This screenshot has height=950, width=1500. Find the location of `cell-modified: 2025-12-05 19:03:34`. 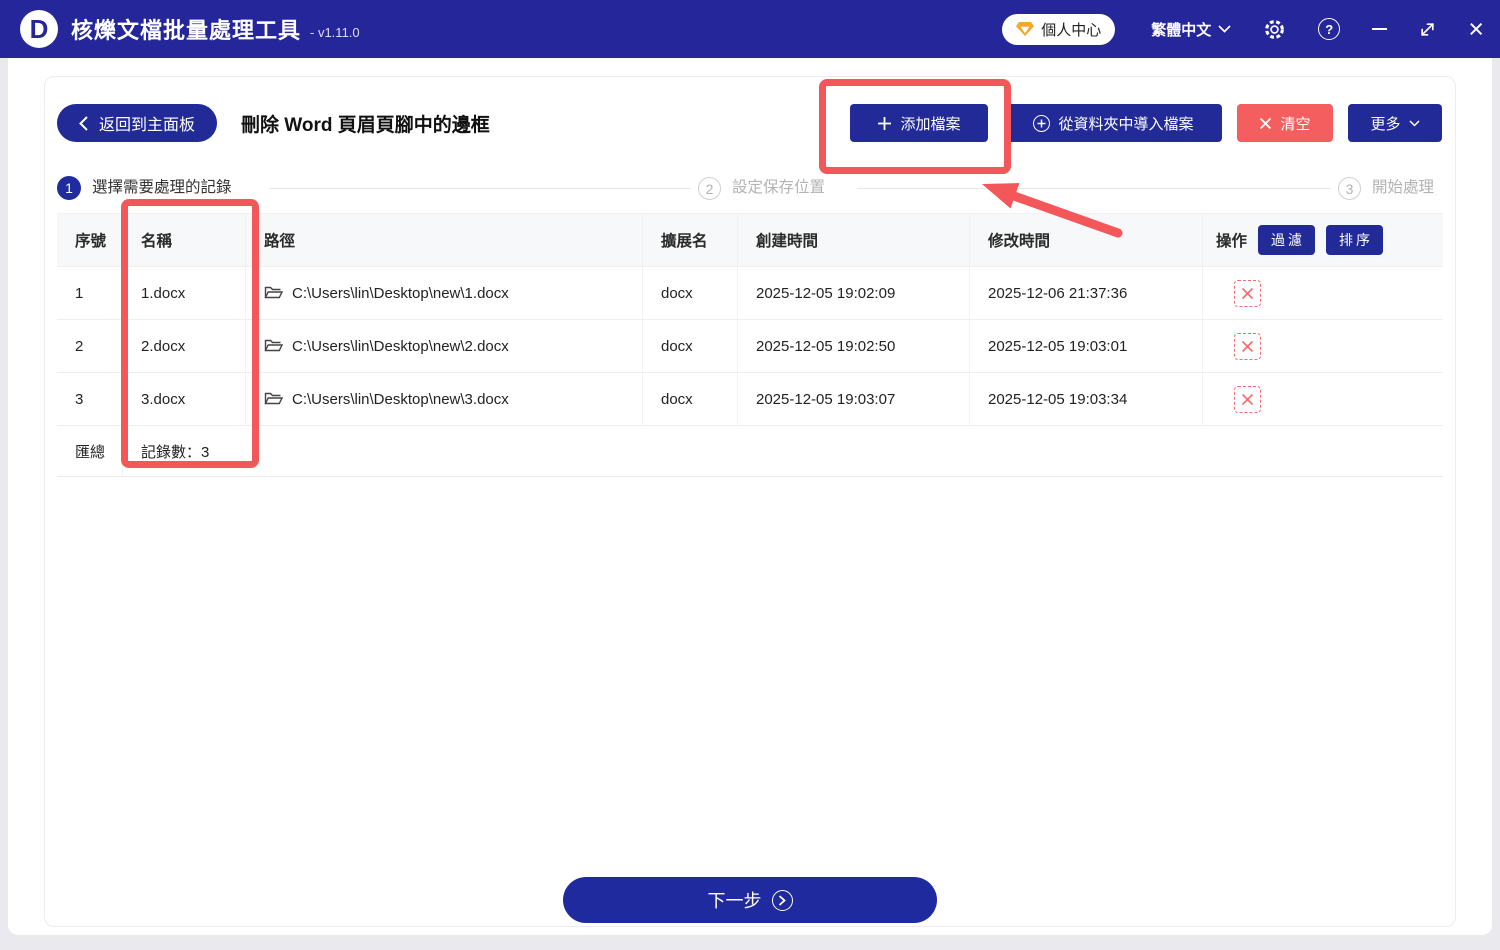

cell-modified: 2025-12-05 19:03:34 is located at coordinates (1086, 399).